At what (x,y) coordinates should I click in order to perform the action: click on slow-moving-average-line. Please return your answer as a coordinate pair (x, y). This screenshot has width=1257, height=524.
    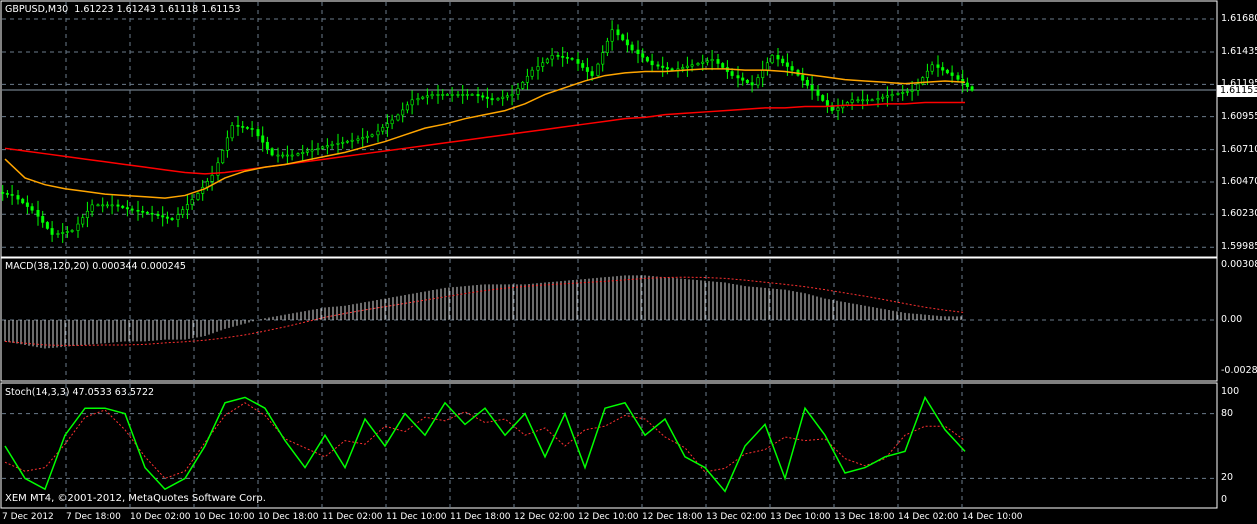
    Looking at the image, I should click on (484, 138).